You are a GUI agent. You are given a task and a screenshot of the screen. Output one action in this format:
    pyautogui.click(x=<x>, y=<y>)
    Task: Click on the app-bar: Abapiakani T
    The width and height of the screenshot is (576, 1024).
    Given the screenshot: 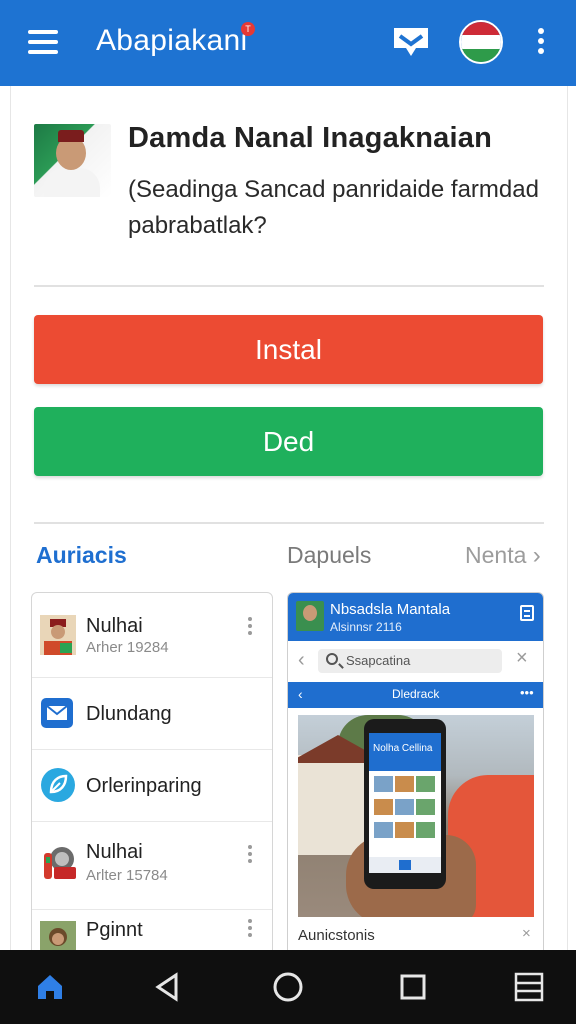 What is the action you would take?
    pyautogui.click(x=288, y=43)
    